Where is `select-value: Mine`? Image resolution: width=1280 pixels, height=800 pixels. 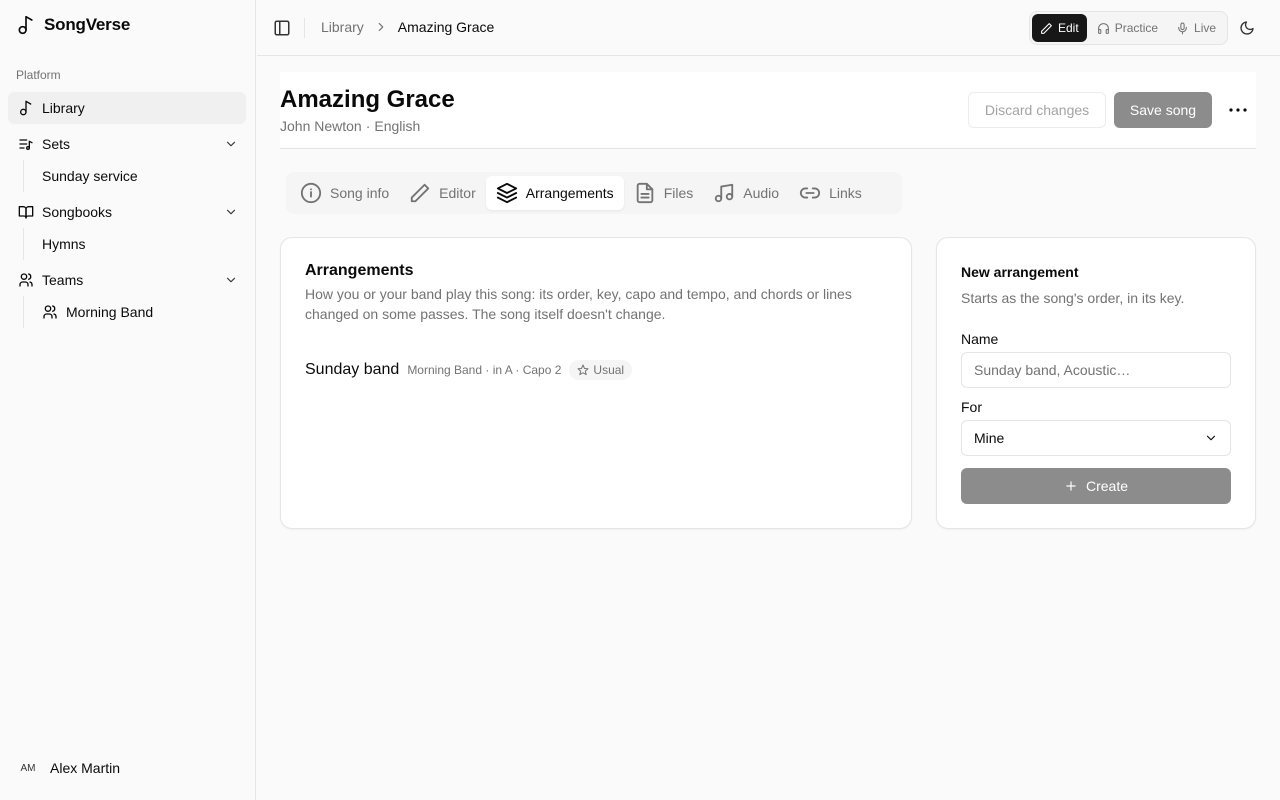
select-value: Mine is located at coordinates (989, 438).